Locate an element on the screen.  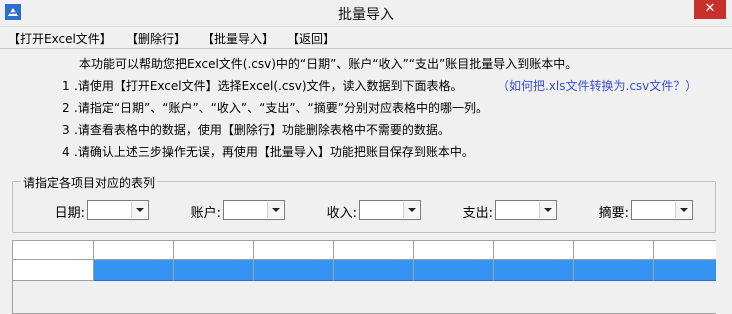
menu-delete-row: 【删除行】 is located at coordinates (156, 38).